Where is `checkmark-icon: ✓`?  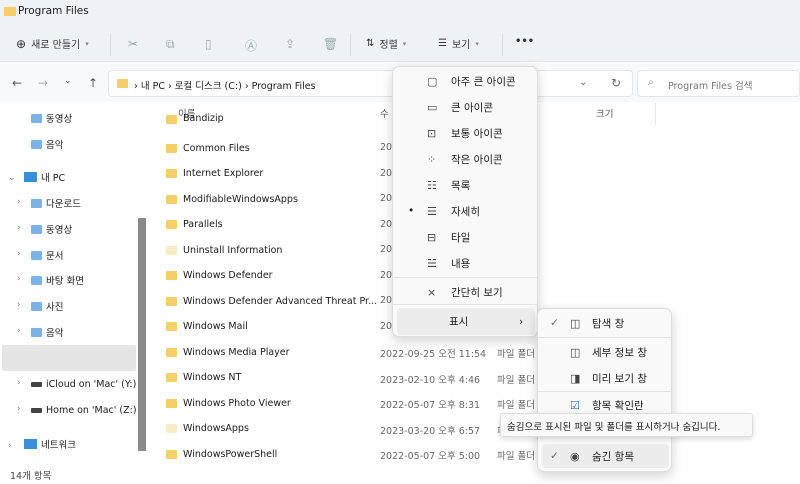 checkmark-icon: ✓ is located at coordinates (554, 456).